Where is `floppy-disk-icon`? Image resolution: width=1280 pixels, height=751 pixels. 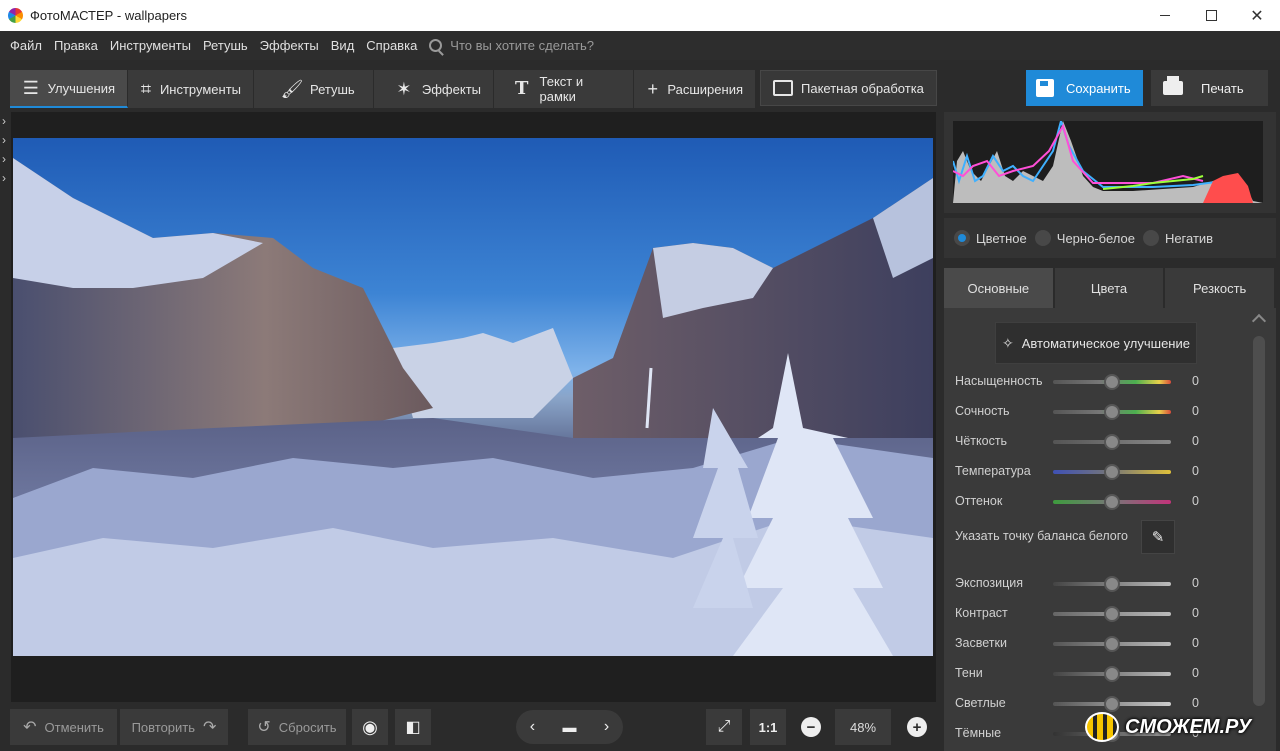 floppy-disk-icon is located at coordinates (1045, 88).